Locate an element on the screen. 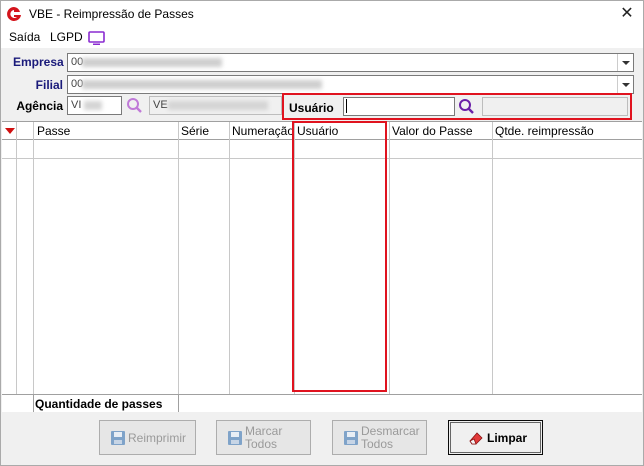 This screenshot has height=466, width=644. usuario-input is located at coordinates (399, 106).